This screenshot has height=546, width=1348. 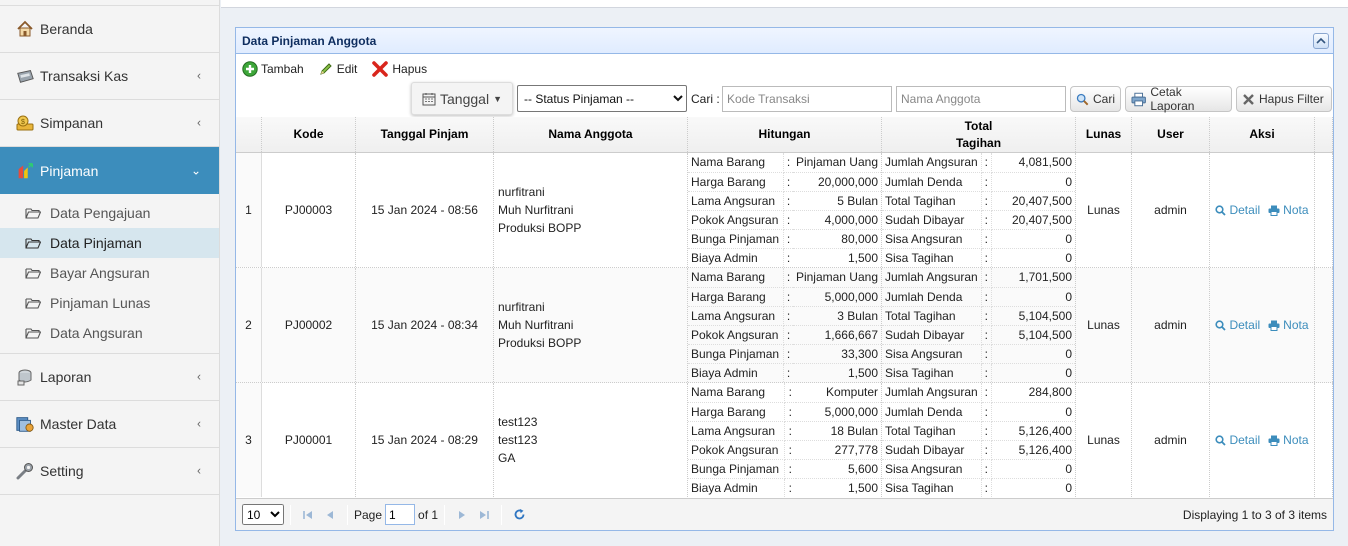 What do you see at coordinates (109, 170) in the screenshot?
I see `sidebar-item-pinjaman: Pinjaman ⌄` at bounding box center [109, 170].